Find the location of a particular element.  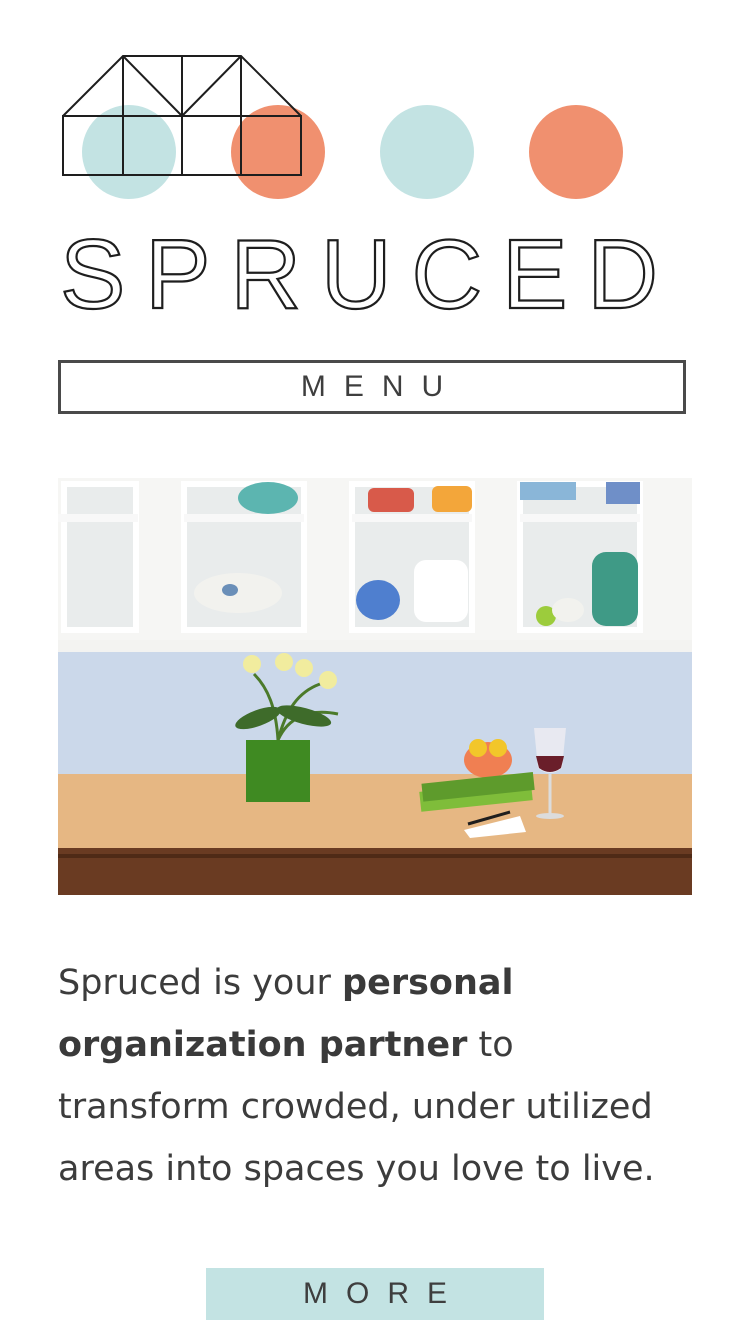

more-button-label: MORE is located at coordinates (384, 1293).